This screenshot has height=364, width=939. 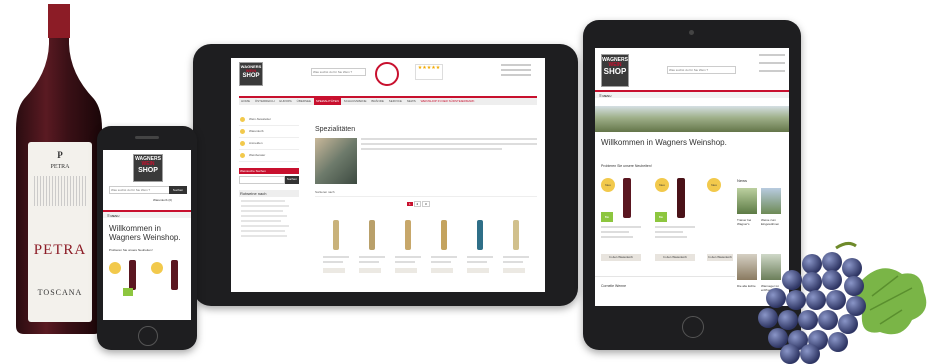 I want to click on nav-europa: EUROPA, so click(x=285, y=101).